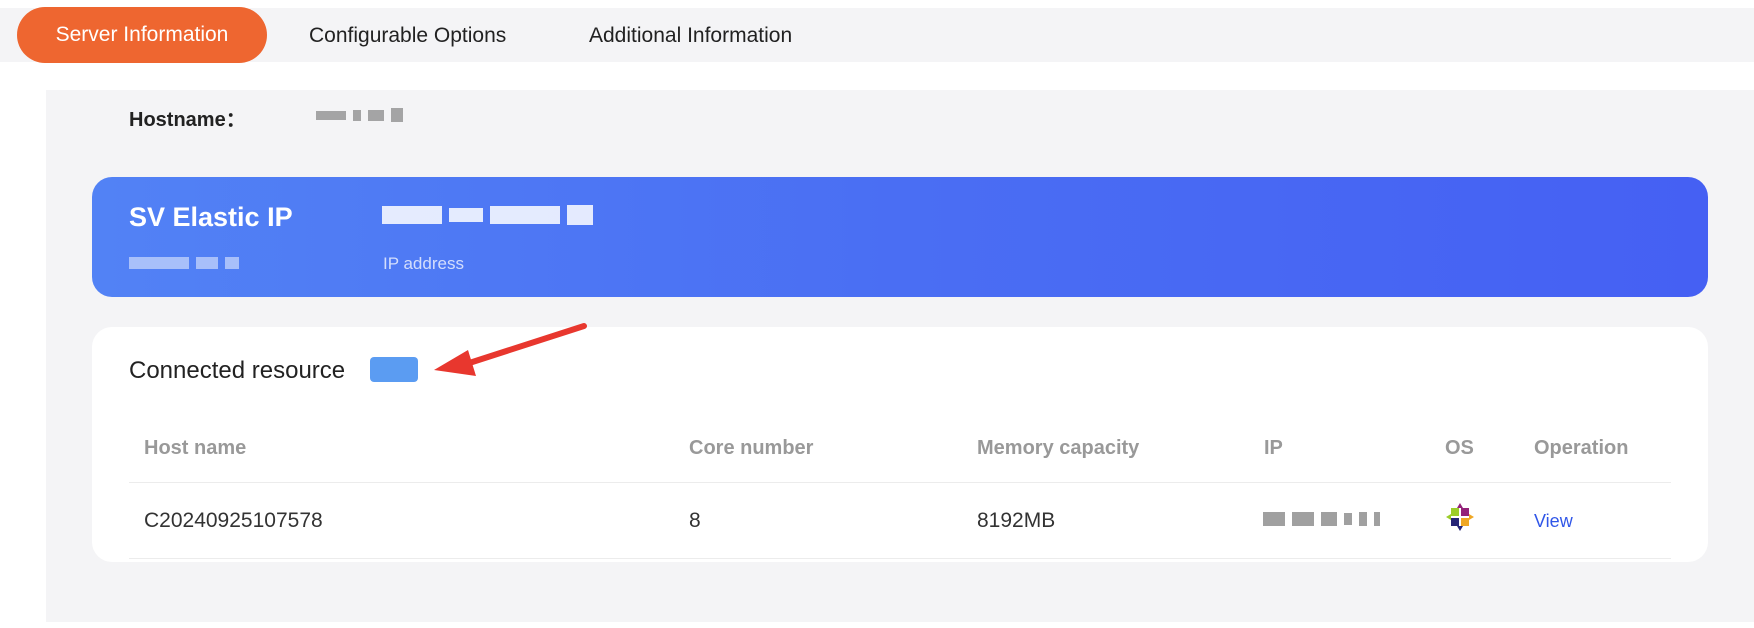 The height and width of the screenshot is (628, 1754). What do you see at coordinates (1273, 448) in the screenshot?
I see `col-header-ip: IP` at bounding box center [1273, 448].